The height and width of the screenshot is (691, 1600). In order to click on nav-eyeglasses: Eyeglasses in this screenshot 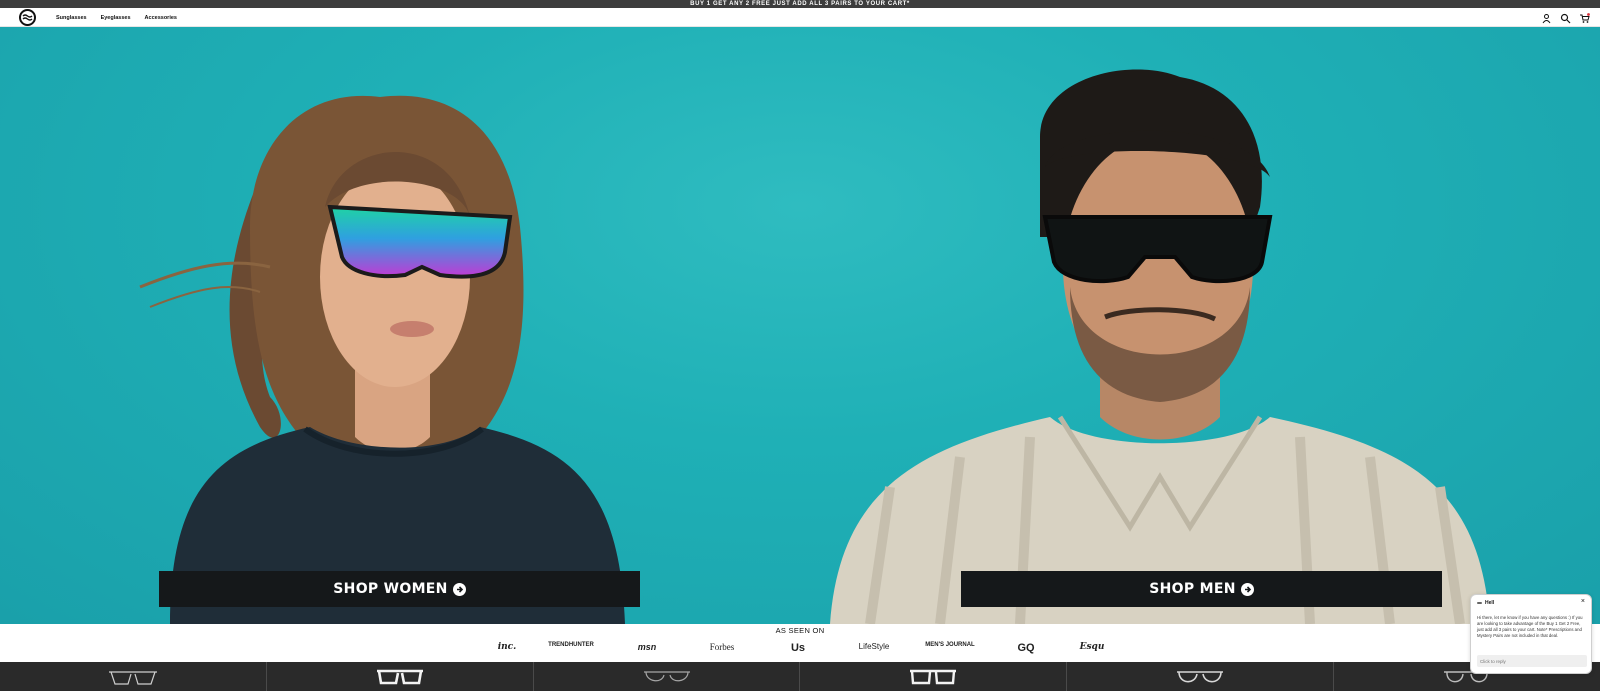, I will do `click(116, 18)`.